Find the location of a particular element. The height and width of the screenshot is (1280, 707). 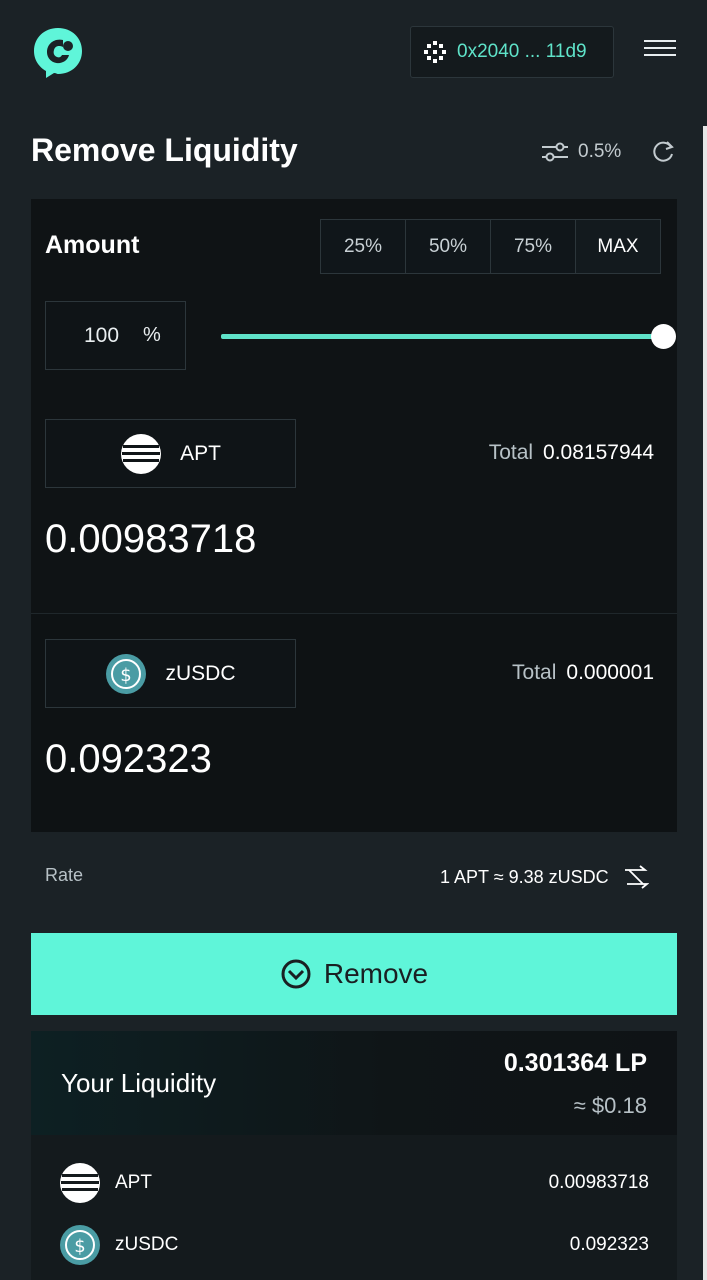

wallet-icon is located at coordinates (435, 52).